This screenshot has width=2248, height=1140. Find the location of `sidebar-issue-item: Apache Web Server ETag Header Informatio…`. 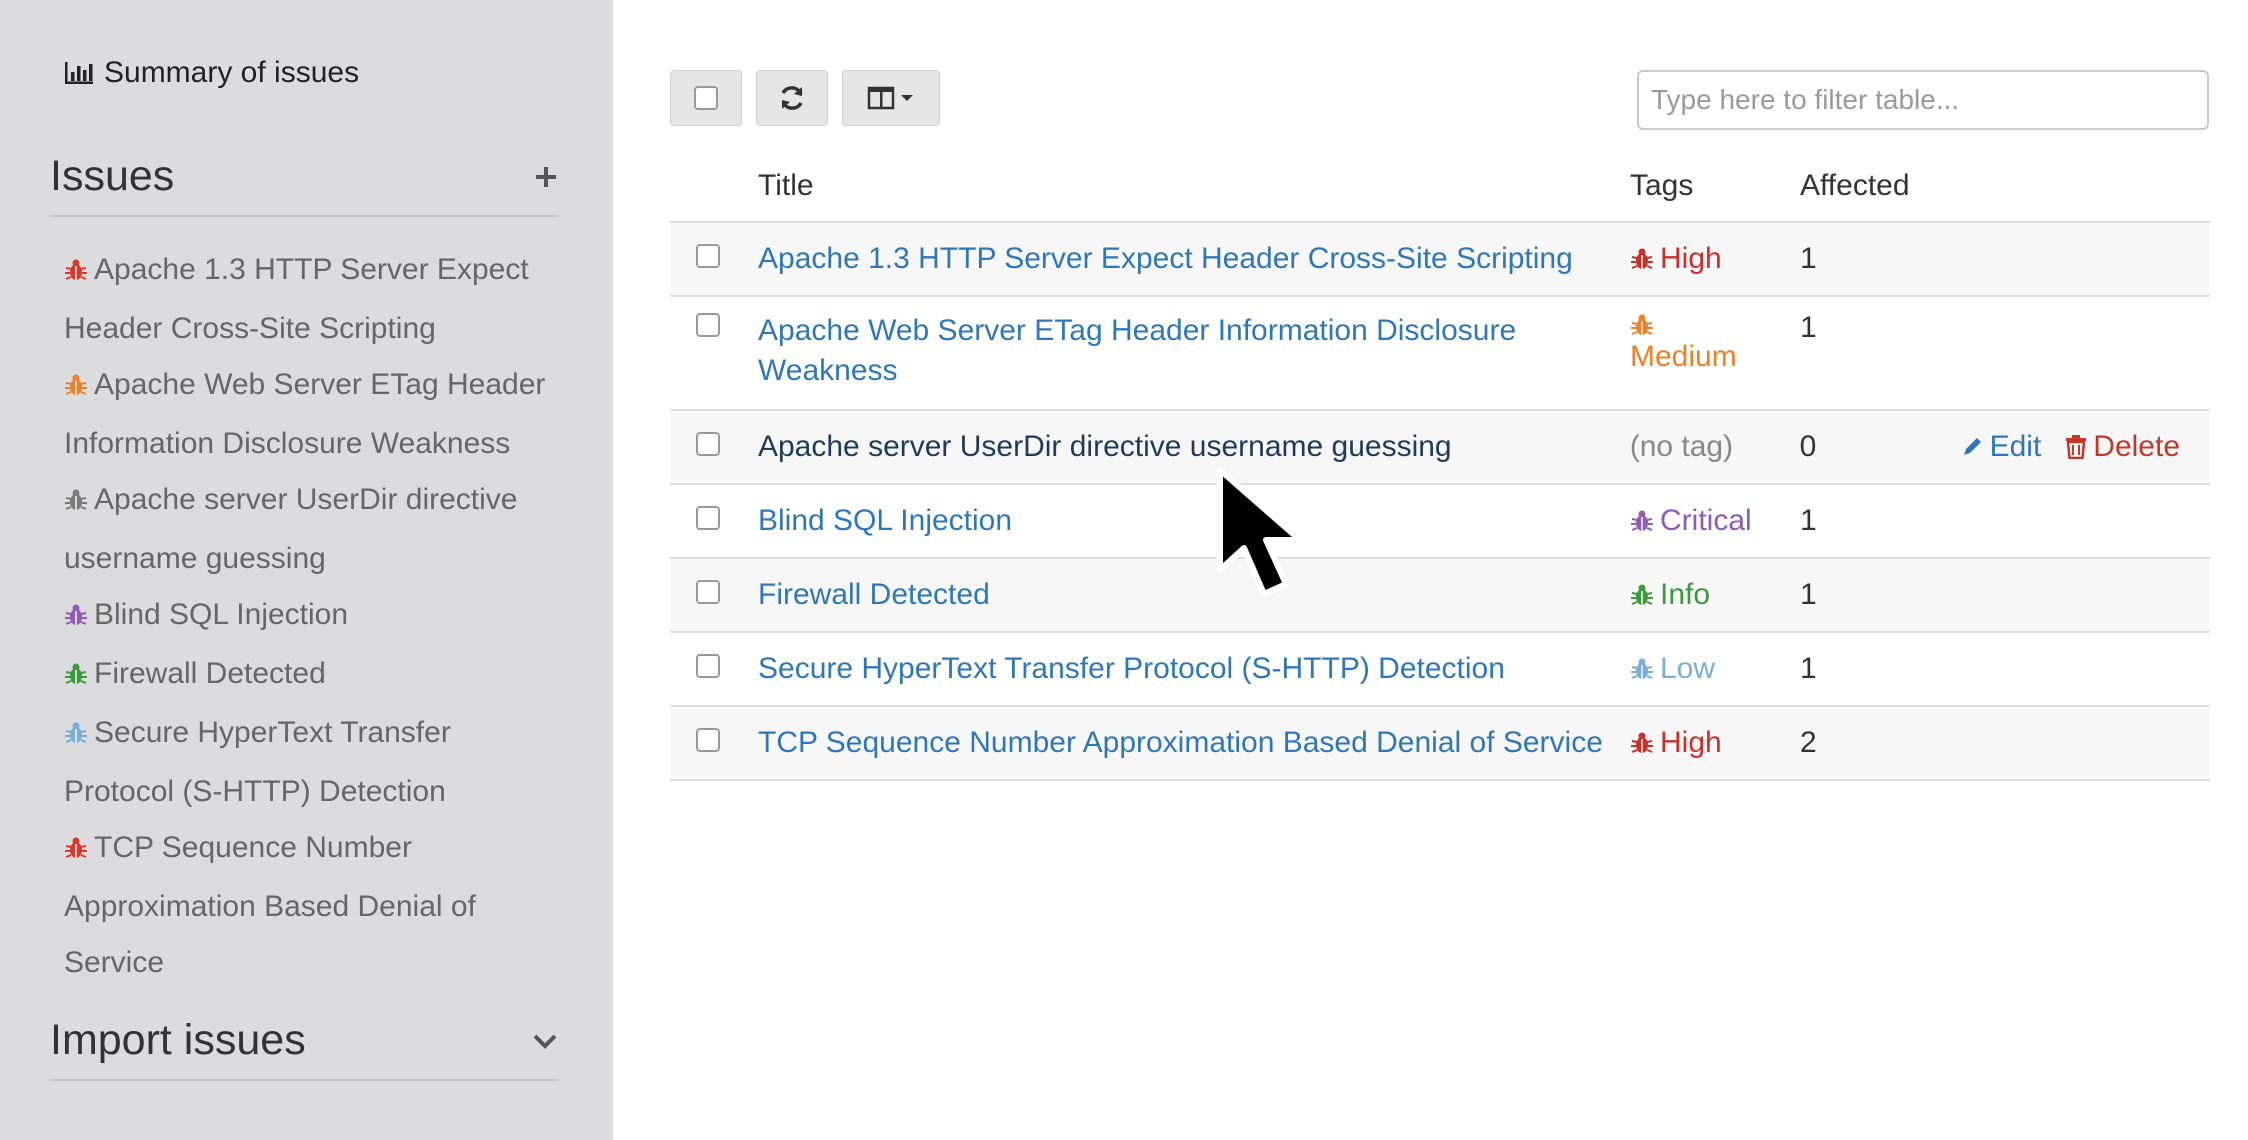

sidebar-issue-item: Apache Web Server ETag Header Informatio… is located at coordinates (314, 414).